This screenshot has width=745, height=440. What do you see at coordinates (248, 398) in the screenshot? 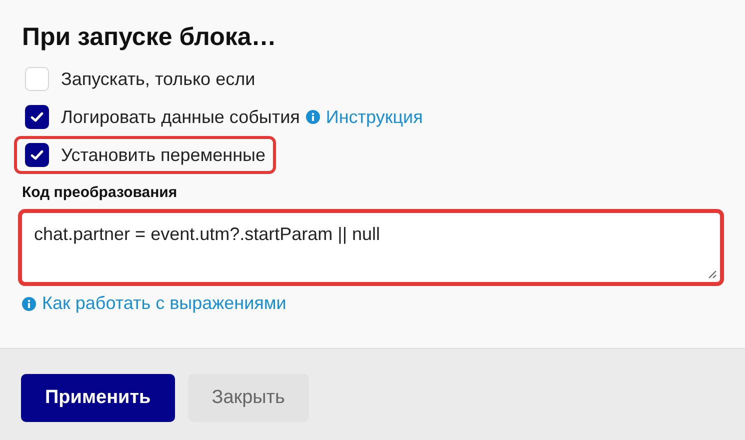
I see `close-button: Закрыть` at bounding box center [248, 398].